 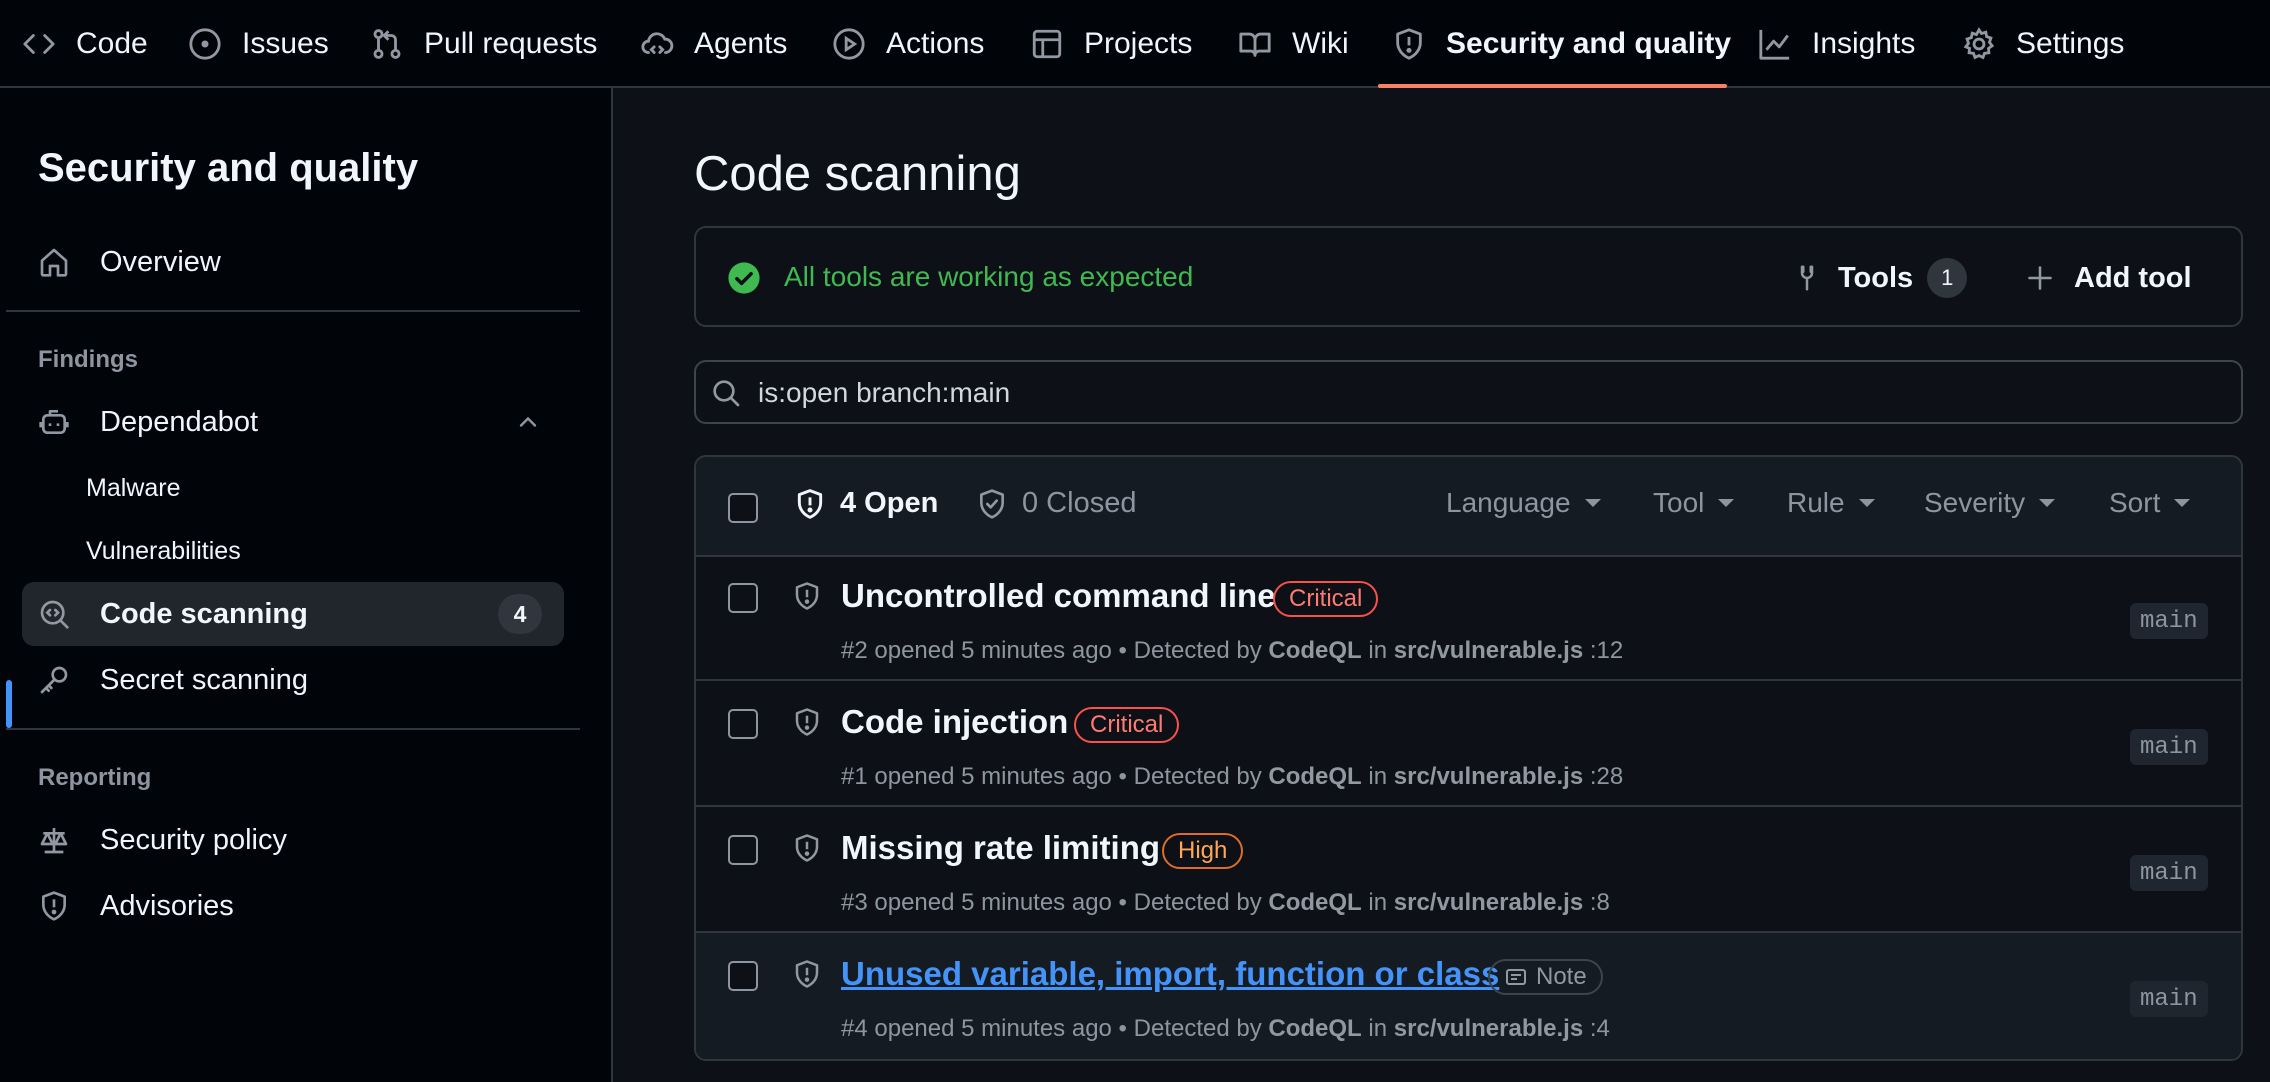 I want to click on active-tab-indicator, so click(x=1552, y=86).